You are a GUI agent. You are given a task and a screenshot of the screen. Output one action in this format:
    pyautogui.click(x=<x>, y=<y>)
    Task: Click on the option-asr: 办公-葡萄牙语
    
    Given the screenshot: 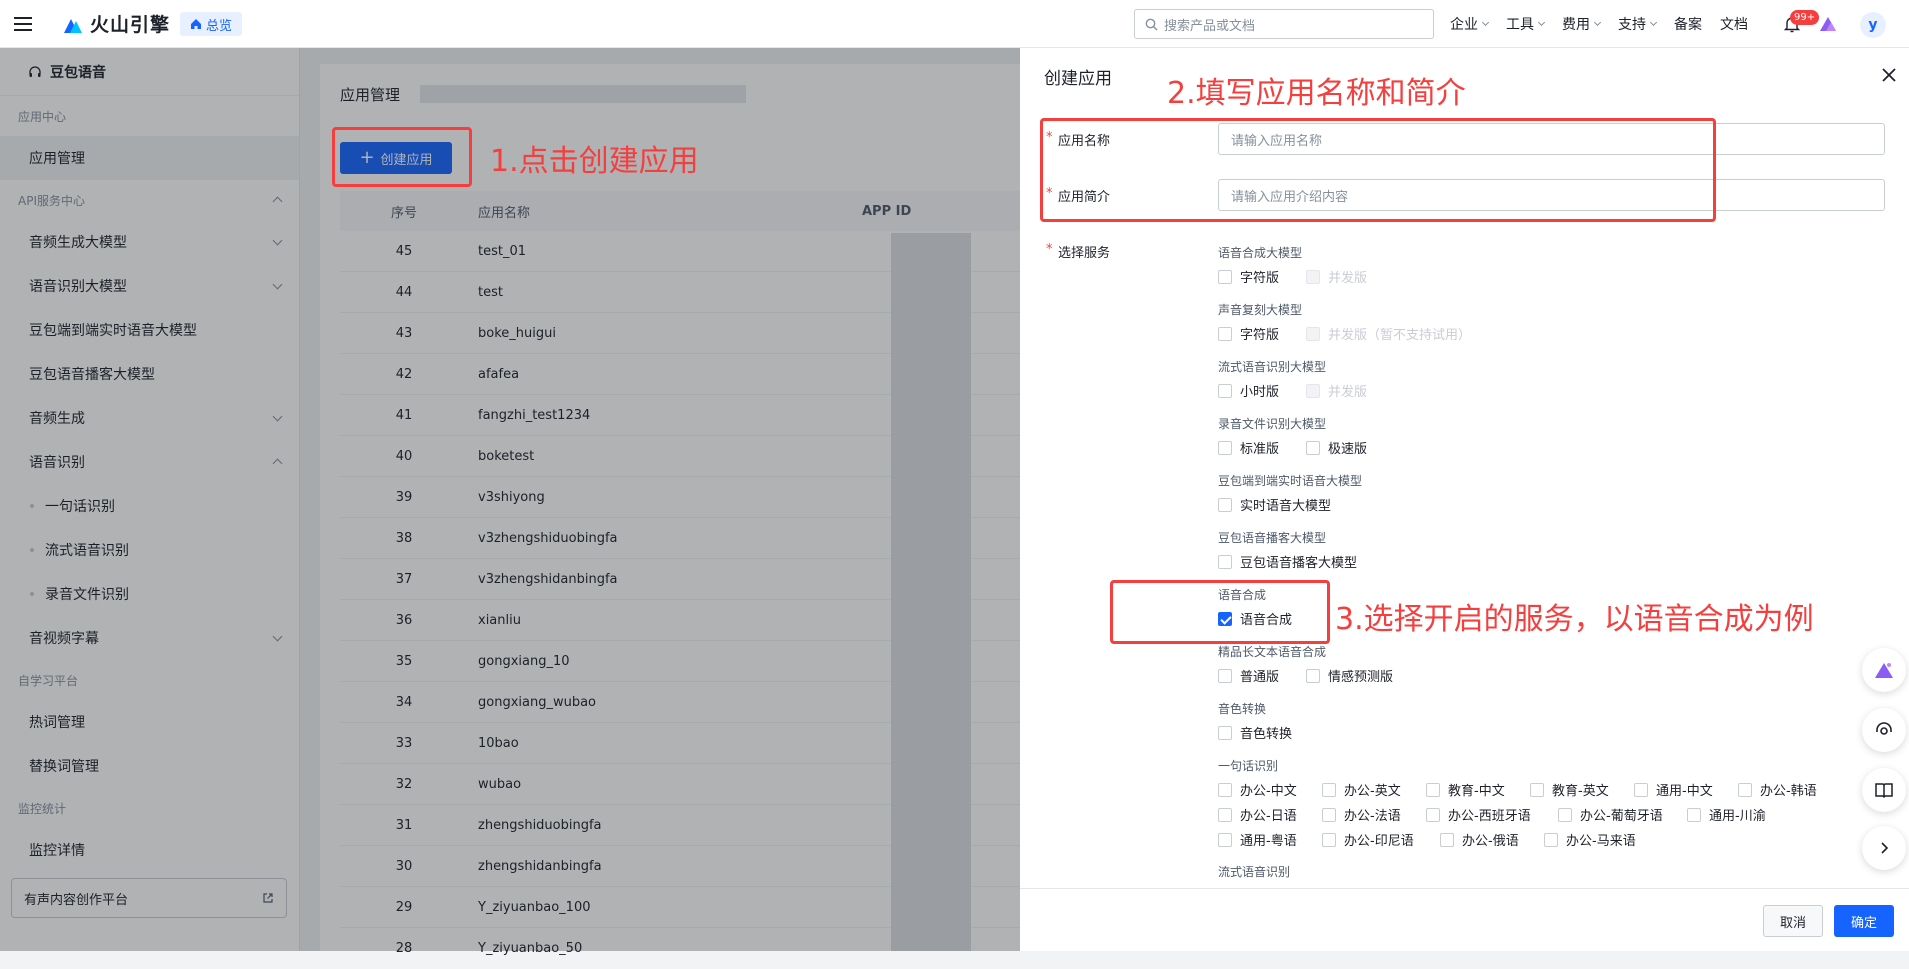 What is the action you would take?
    pyautogui.click(x=1610, y=814)
    